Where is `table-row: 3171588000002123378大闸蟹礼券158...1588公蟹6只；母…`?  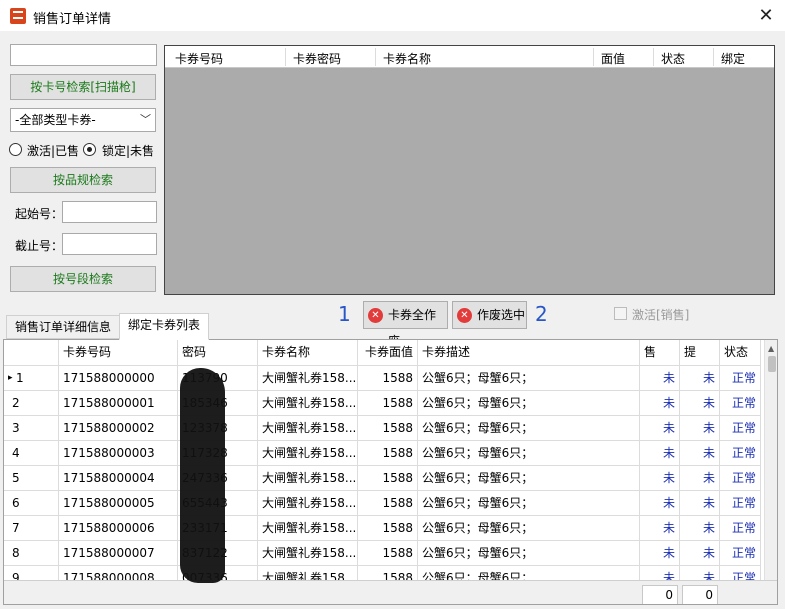 table-row: 3171588000002123378大闸蟹礼券158...1588公蟹6只；母… is located at coordinates (382, 428).